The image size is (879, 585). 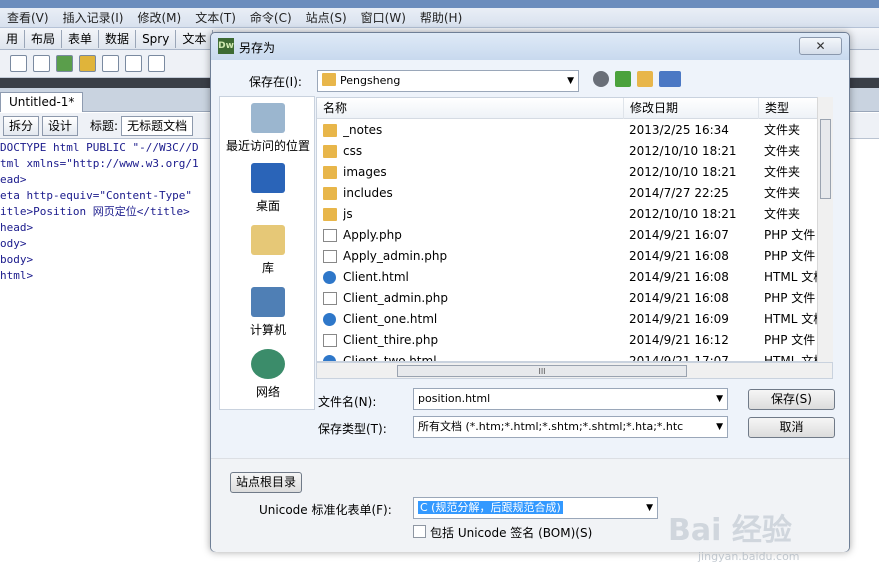 What do you see at coordinates (820, 46) in the screenshot?
I see `close-button: ✕` at bounding box center [820, 46].